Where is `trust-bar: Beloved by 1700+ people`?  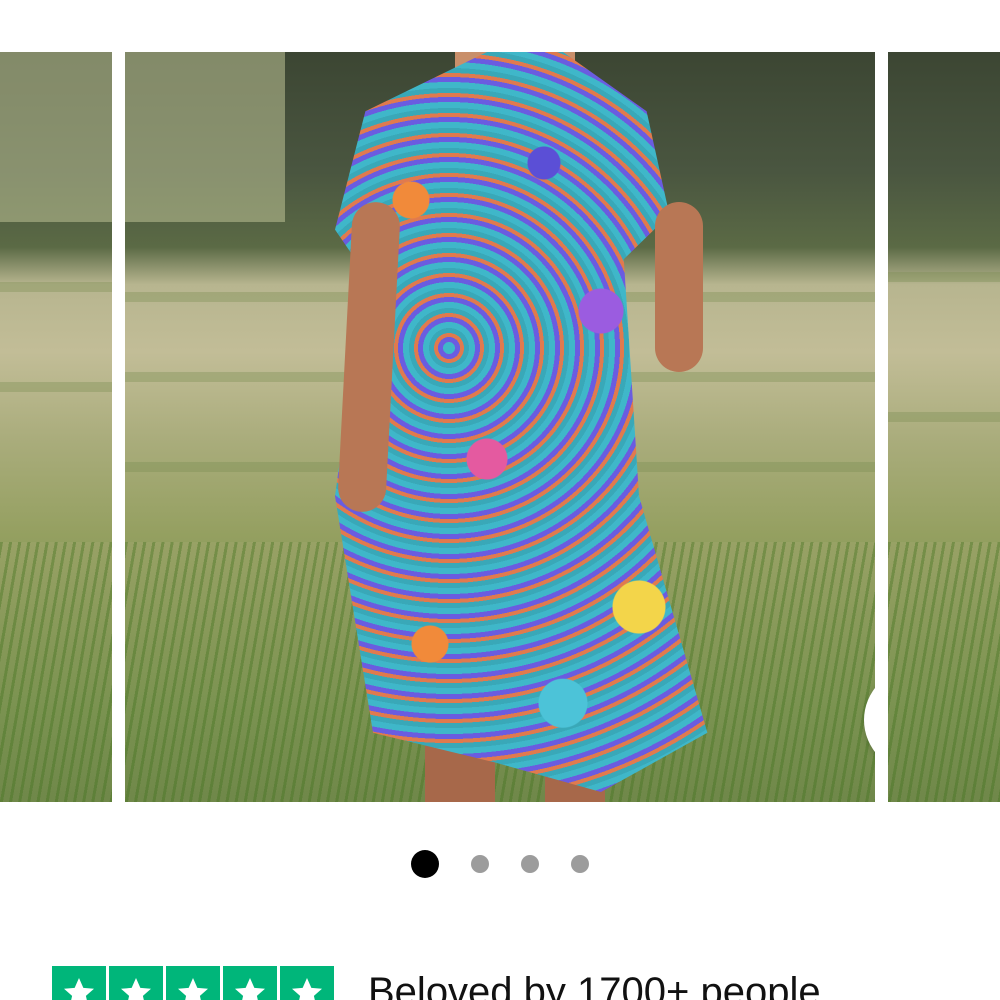 trust-bar: Beloved by 1700+ people is located at coordinates (526, 983).